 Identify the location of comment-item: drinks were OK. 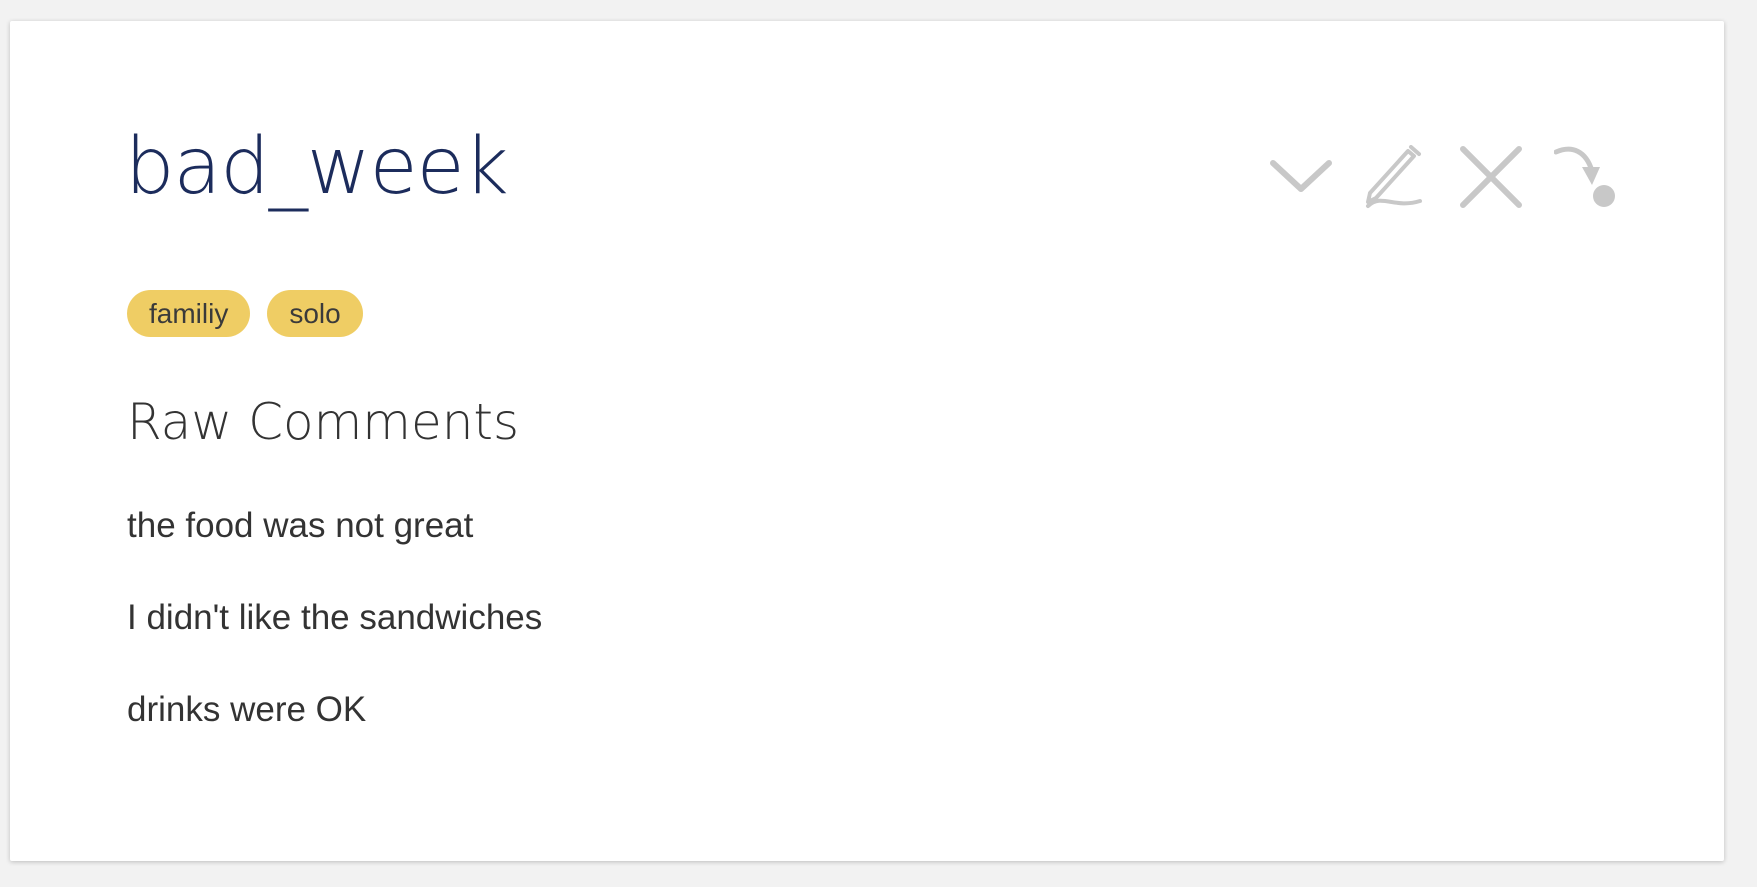
(247, 709).